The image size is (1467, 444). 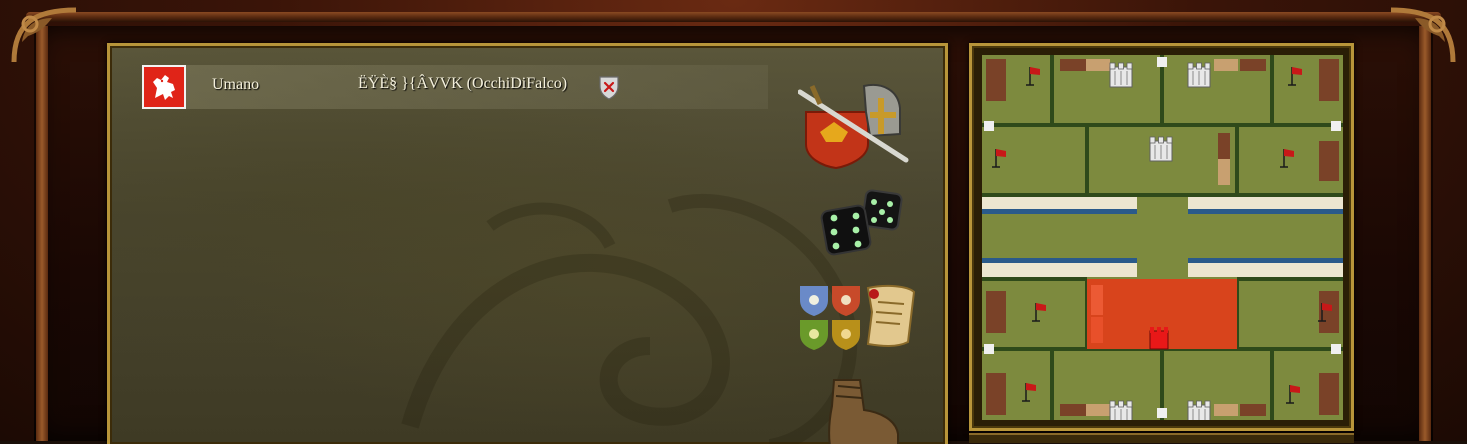 What do you see at coordinates (235, 85) in the screenshot?
I see `player-type-label: Umano` at bounding box center [235, 85].